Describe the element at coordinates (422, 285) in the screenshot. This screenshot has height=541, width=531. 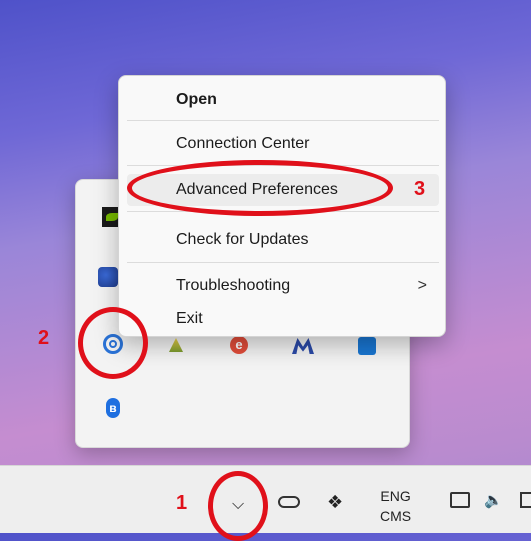
I see `chevron-right-icon: >` at that location.